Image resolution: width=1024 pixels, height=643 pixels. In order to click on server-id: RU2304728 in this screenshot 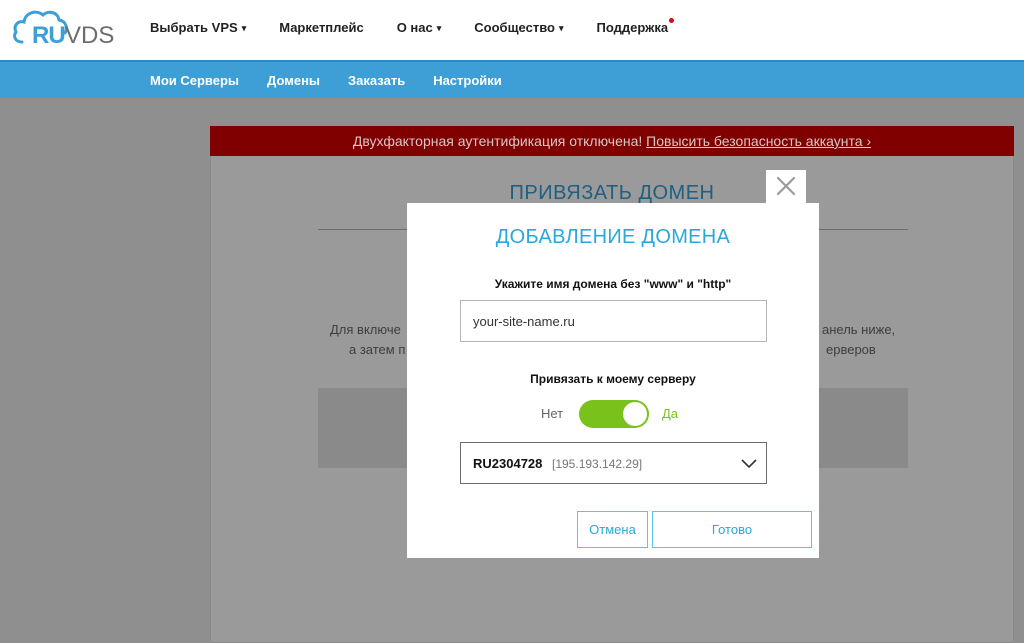, I will do `click(508, 463)`.